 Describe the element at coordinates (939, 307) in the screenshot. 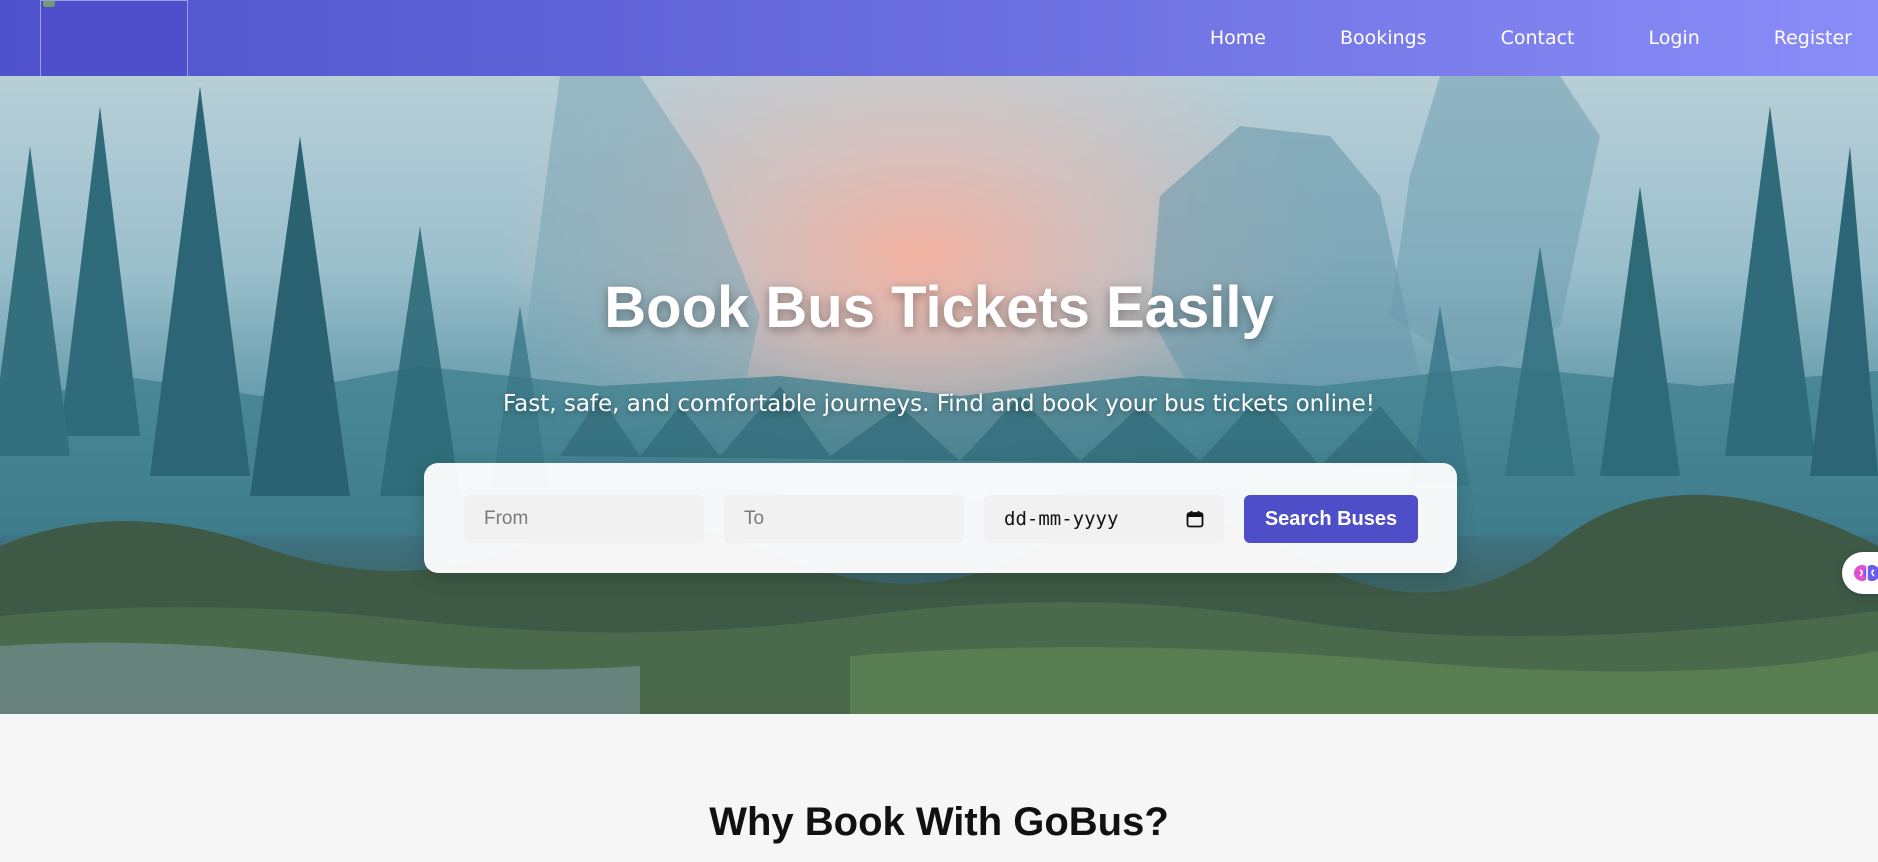

I see `hero-title: Book Bus Tickets Easily` at that location.